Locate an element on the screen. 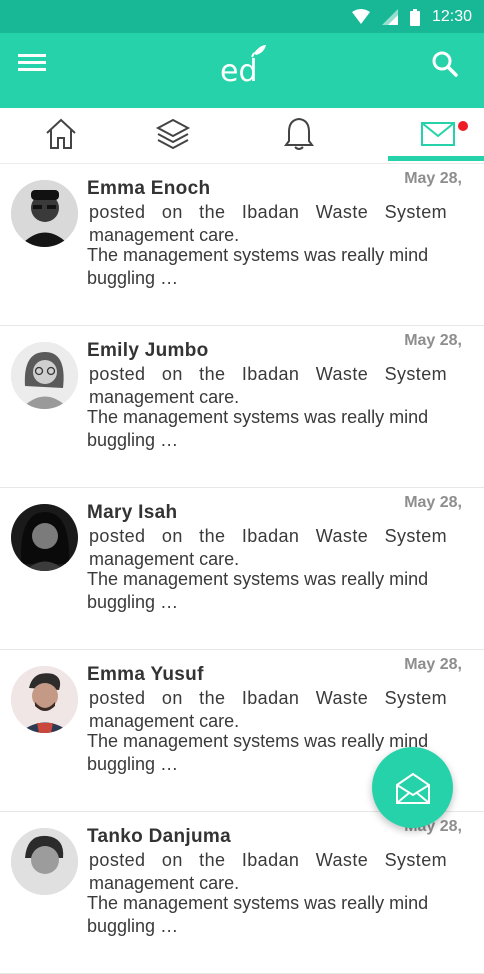  logo-icon: ed is located at coordinates (243, 67).